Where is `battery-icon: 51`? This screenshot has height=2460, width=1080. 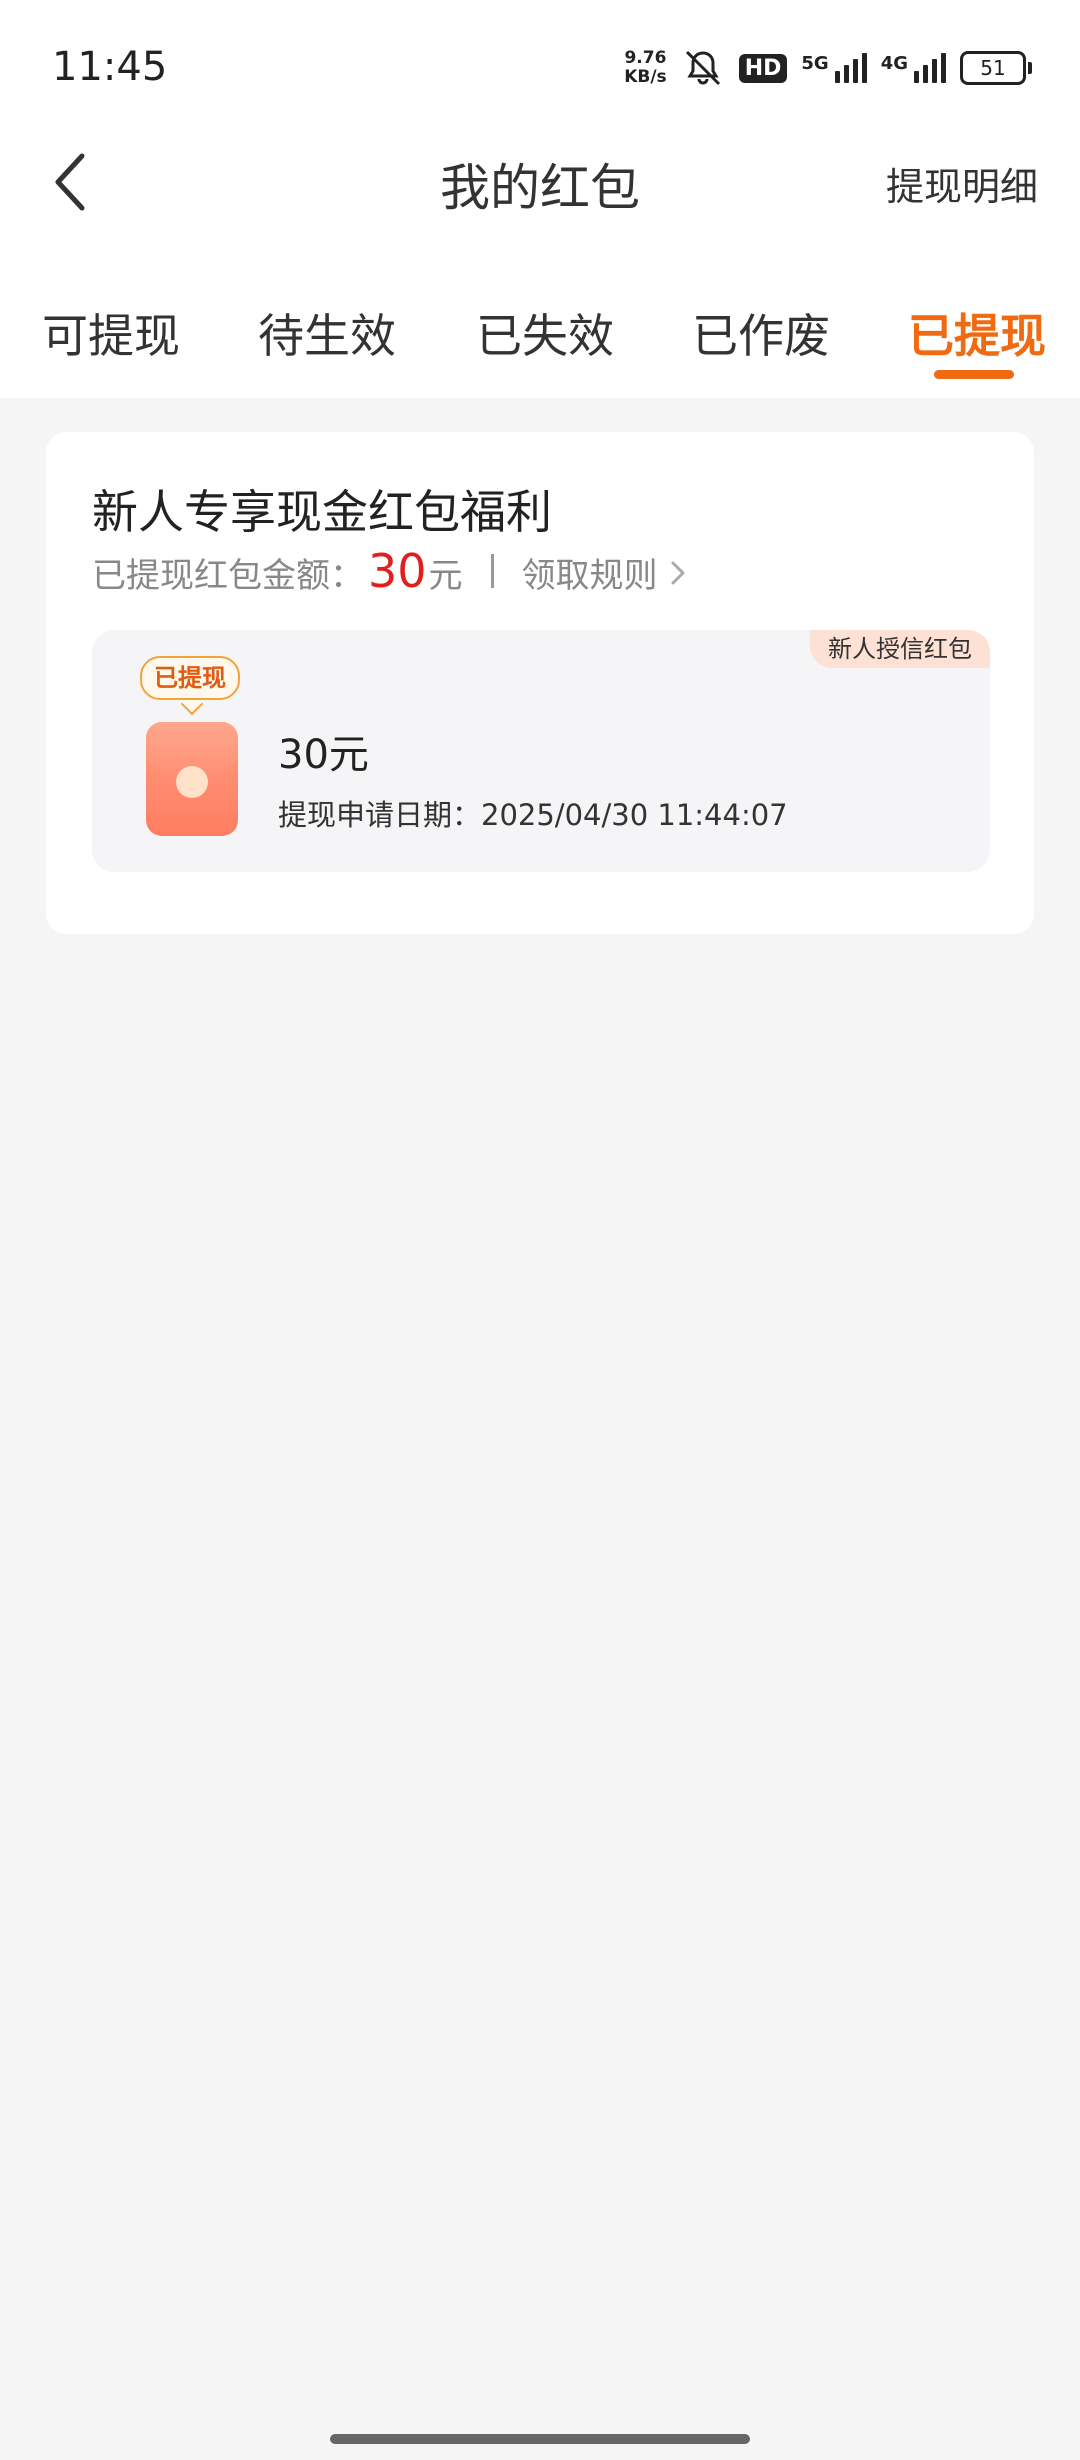
battery-icon: 51 is located at coordinates (996, 68).